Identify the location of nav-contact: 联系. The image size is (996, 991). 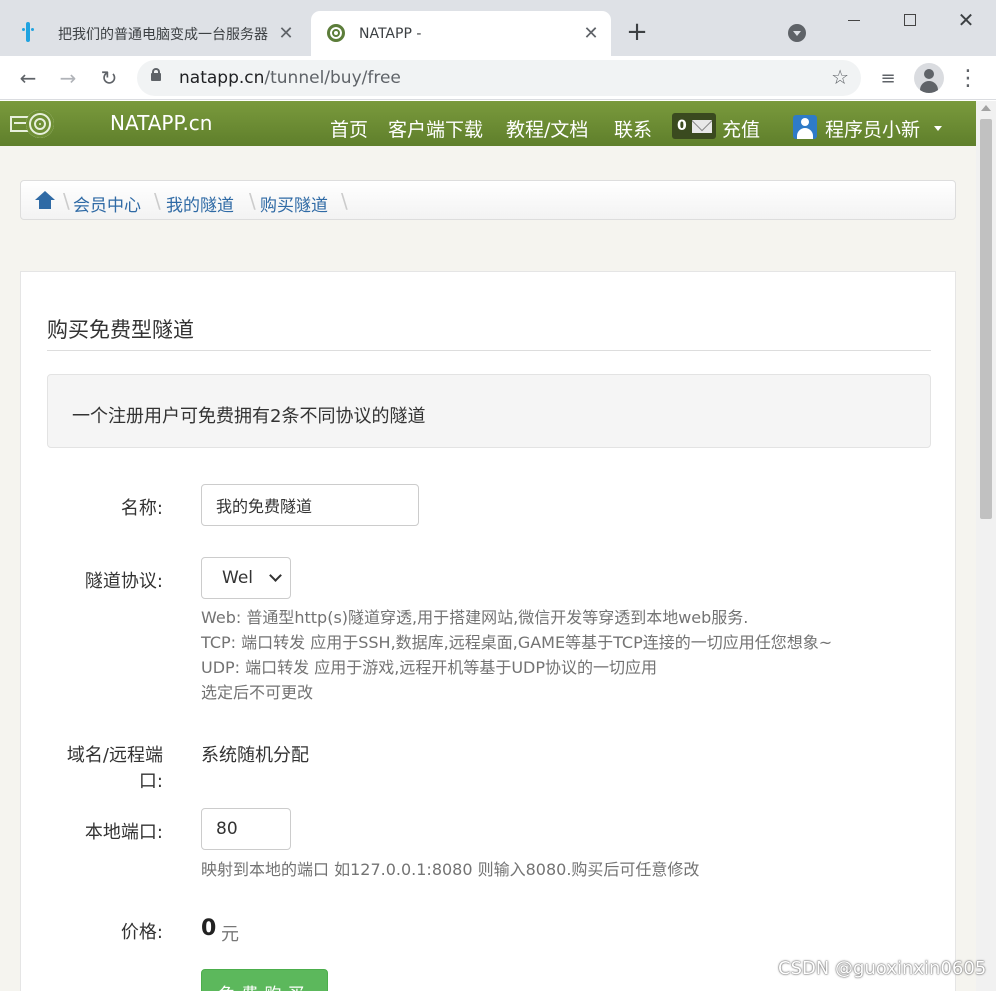
(633, 128).